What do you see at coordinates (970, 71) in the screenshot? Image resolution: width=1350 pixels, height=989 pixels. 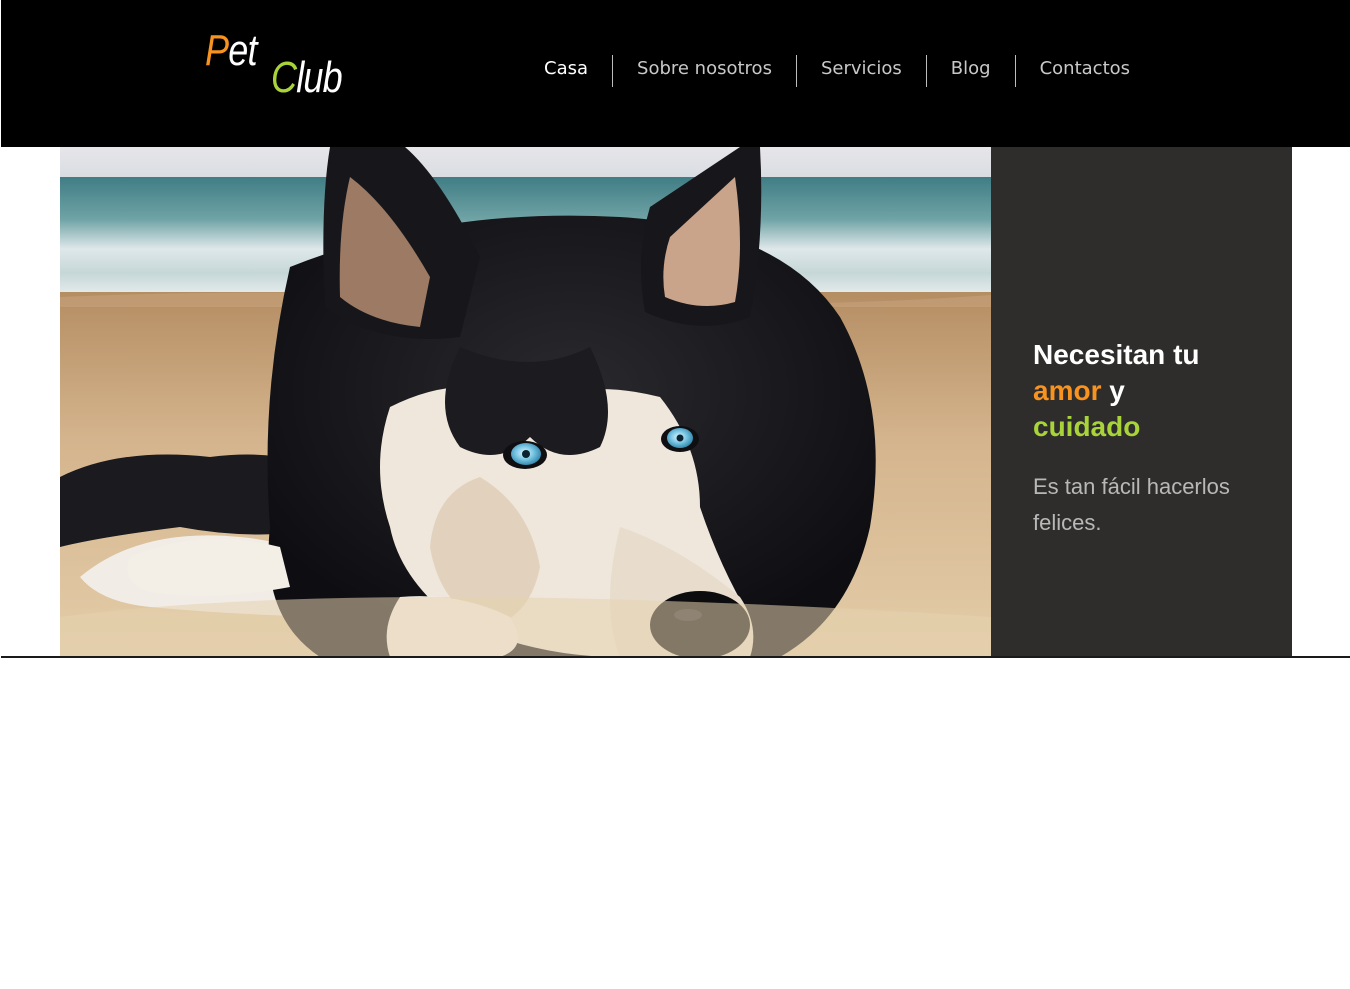 I see `nav-item-blog: Blog` at bounding box center [970, 71].